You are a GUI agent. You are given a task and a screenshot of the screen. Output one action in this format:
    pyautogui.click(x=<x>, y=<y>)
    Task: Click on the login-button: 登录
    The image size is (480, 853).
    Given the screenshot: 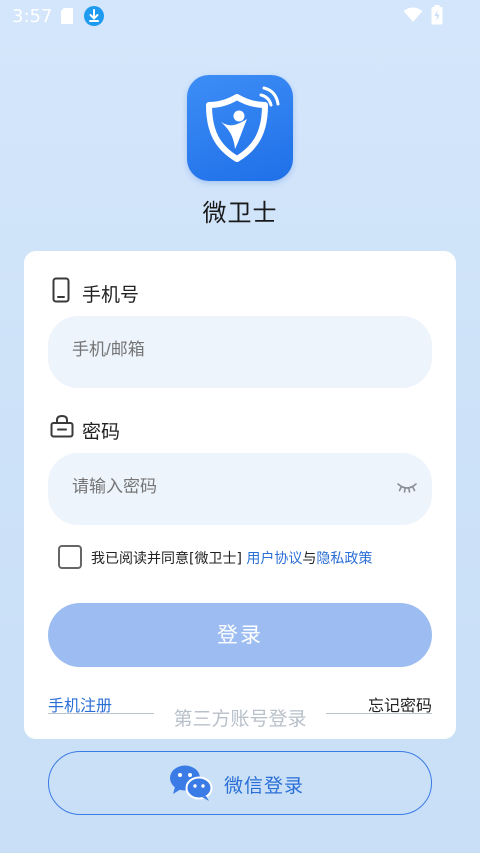 What is the action you would take?
    pyautogui.click(x=240, y=635)
    